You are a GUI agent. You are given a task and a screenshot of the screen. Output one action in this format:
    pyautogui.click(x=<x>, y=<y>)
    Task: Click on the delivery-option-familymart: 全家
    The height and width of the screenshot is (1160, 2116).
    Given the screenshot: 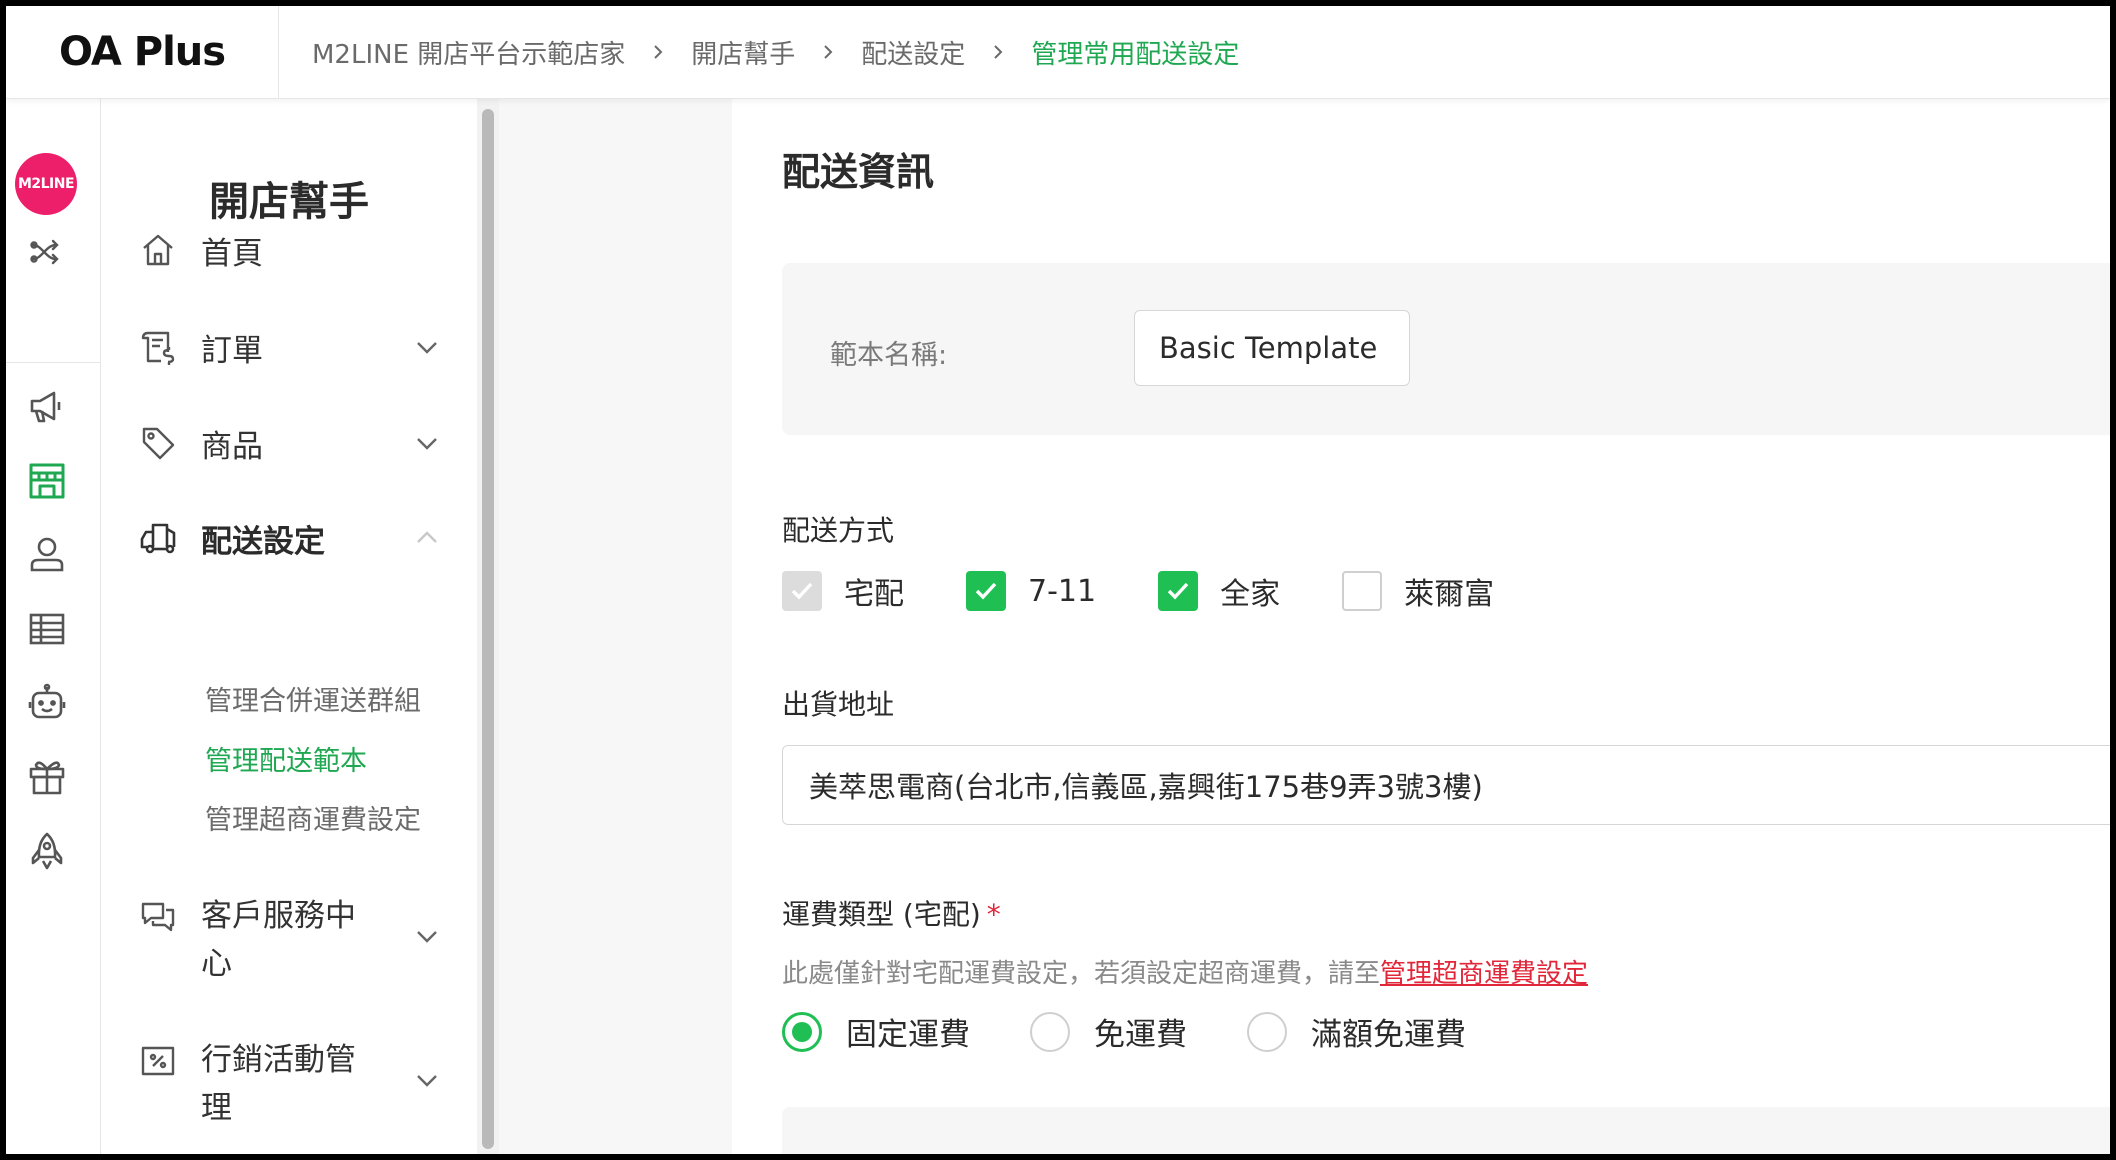 What is the action you would take?
    pyautogui.click(x=1219, y=591)
    